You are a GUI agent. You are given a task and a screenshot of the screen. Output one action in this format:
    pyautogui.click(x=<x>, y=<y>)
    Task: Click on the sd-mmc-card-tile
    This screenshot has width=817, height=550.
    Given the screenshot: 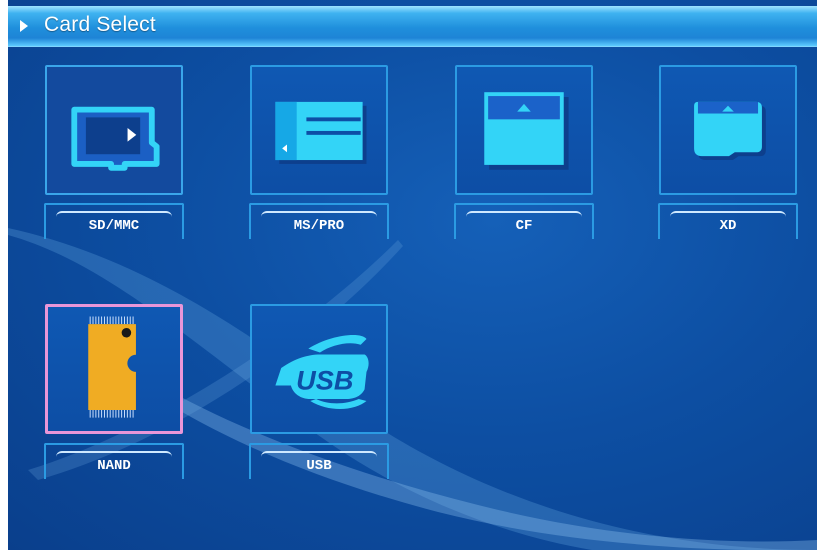 What is the action you would take?
    pyautogui.click(x=114, y=130)
    